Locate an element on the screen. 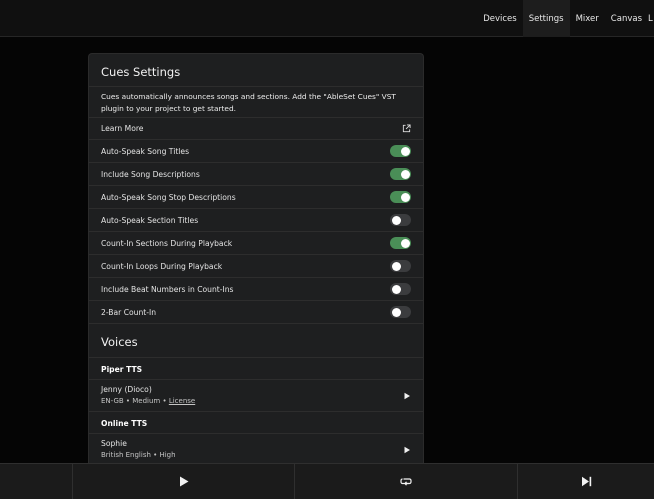  voice-item-jenny: Jenny (Dioco) EN-GB • Medium • License is located at coordinates (256, 396).